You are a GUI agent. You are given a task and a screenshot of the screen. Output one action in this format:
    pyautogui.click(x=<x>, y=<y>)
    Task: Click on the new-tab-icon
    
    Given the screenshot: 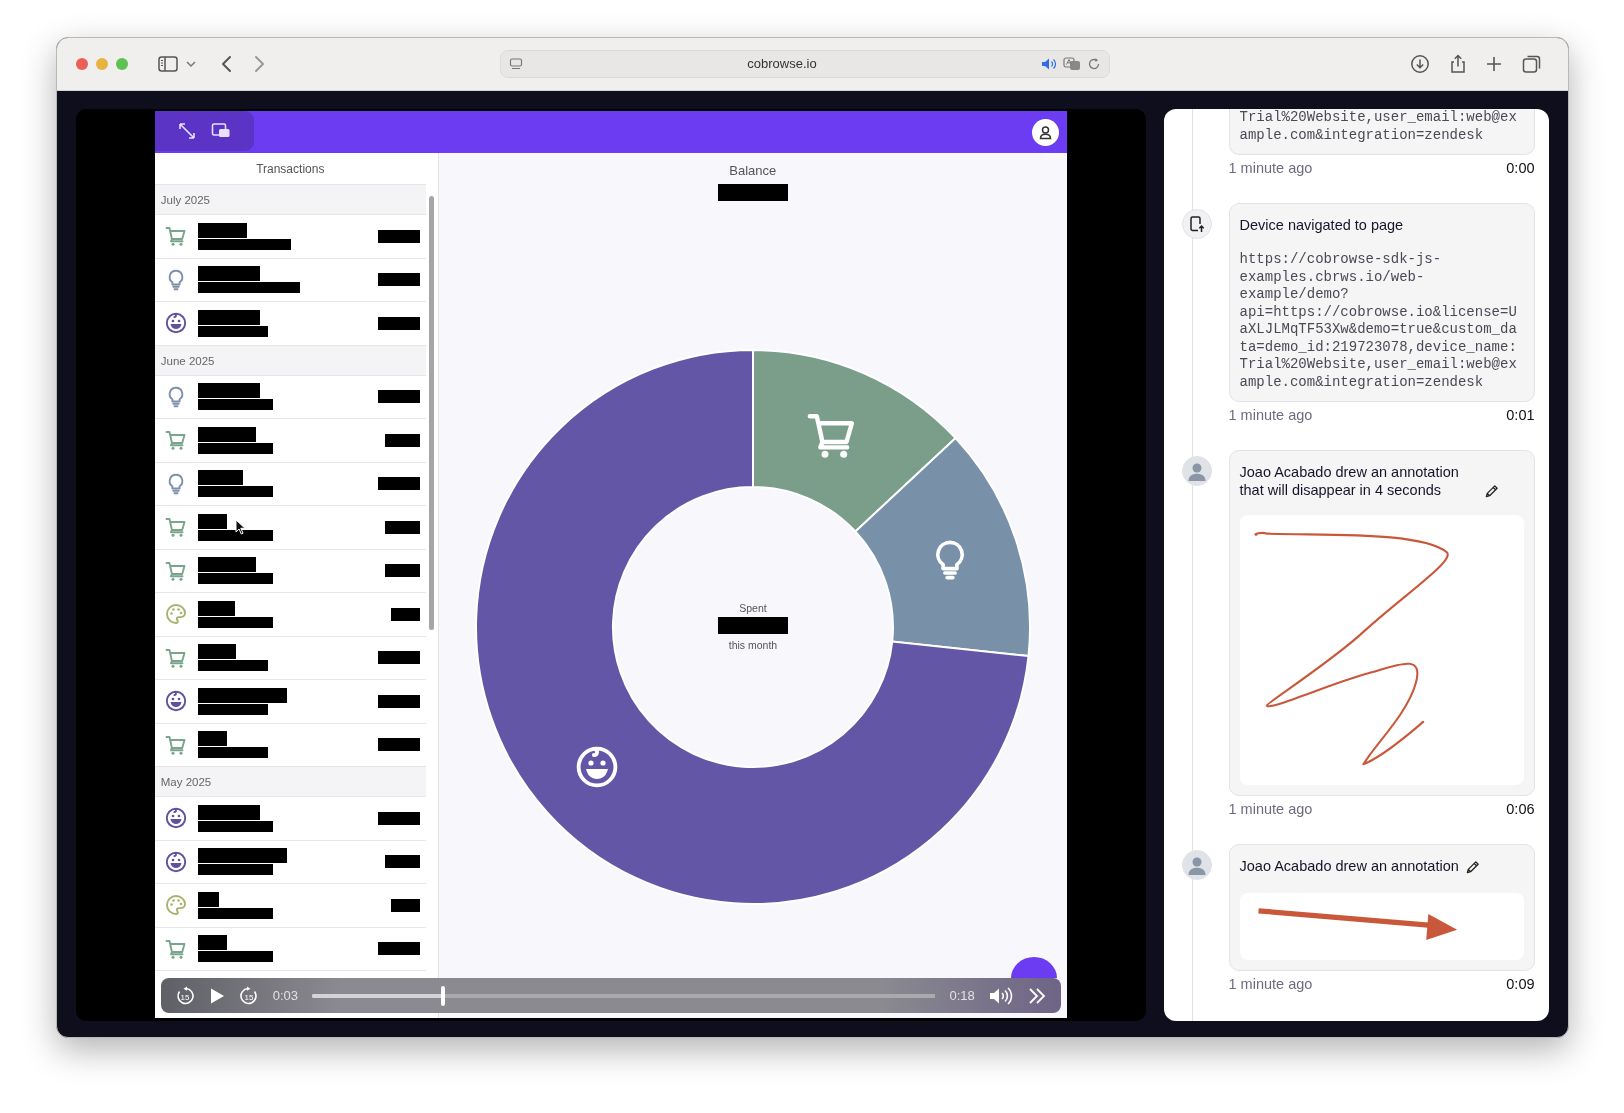 What is the action you would take?
    pyautogui.click(x=1494, y=64)
    